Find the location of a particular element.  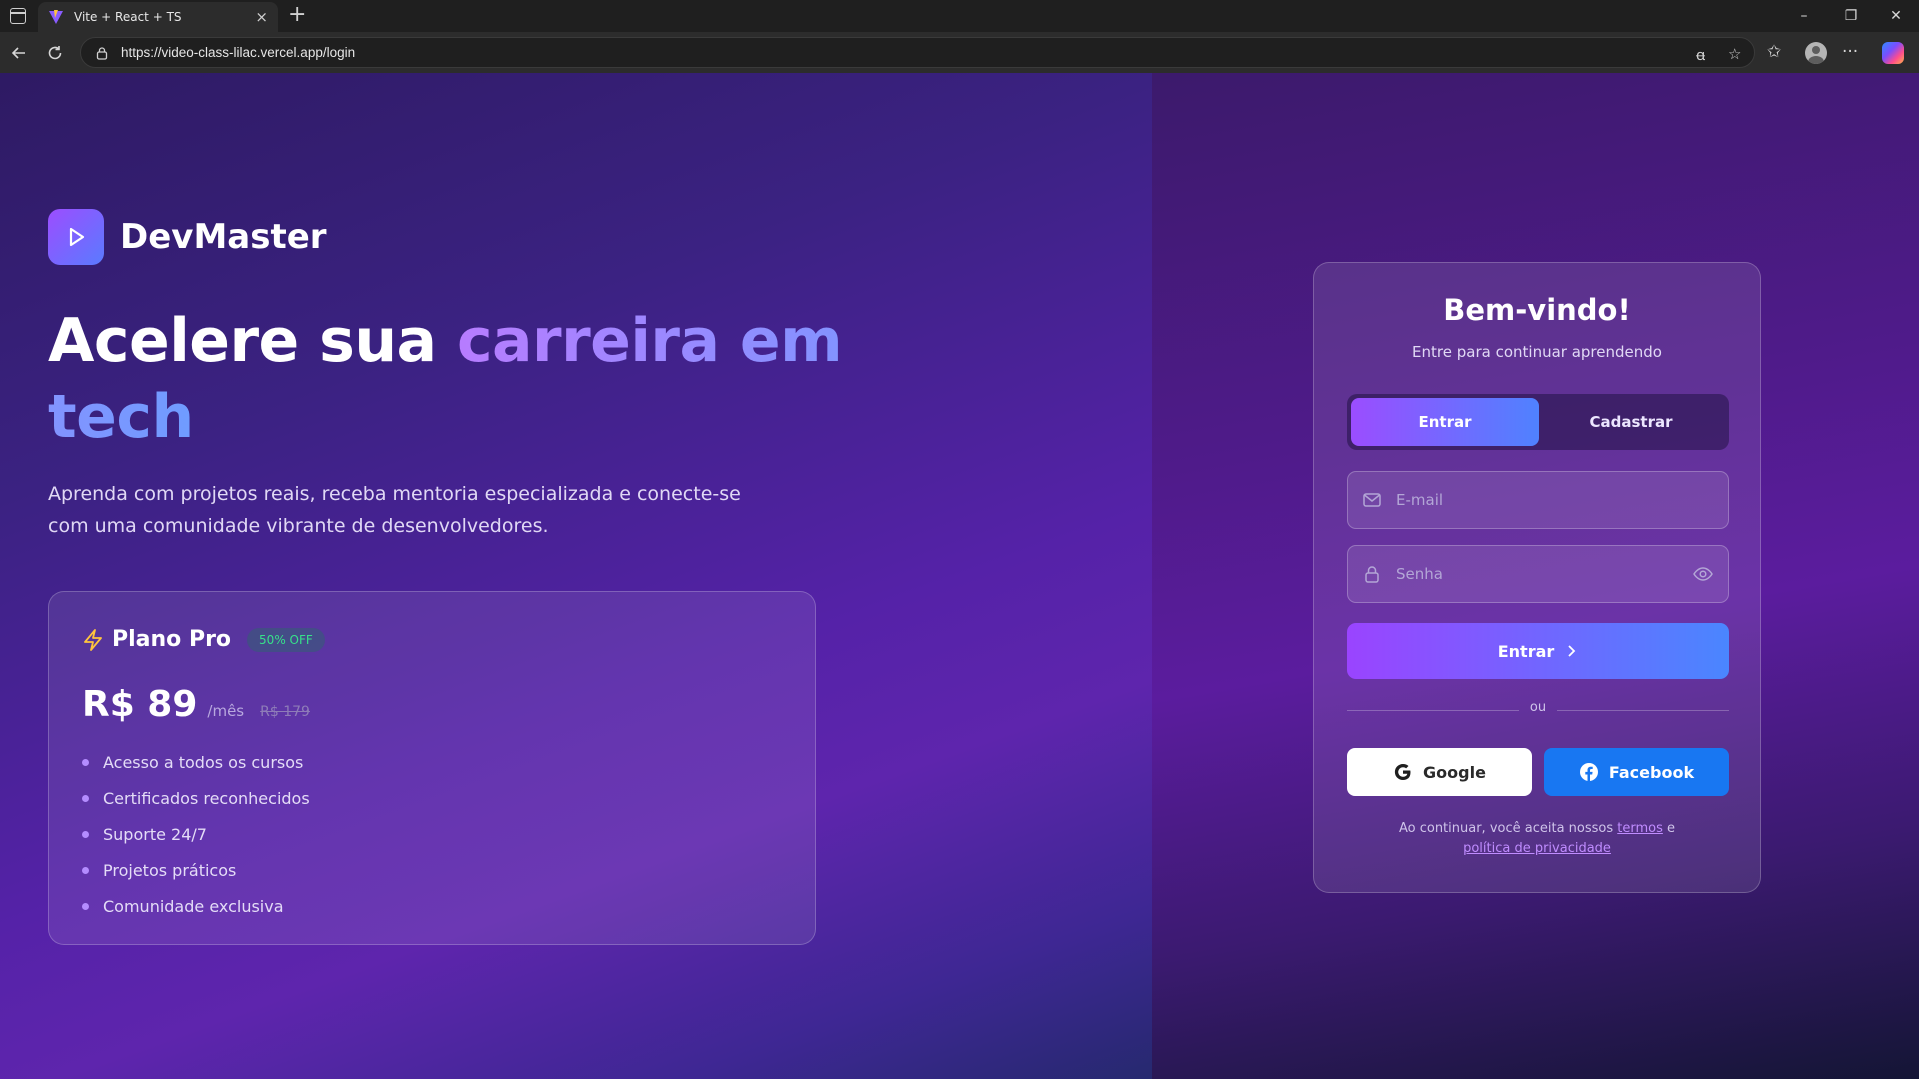

login-submit-button: Entrar is located at coordinates (1538, 651).